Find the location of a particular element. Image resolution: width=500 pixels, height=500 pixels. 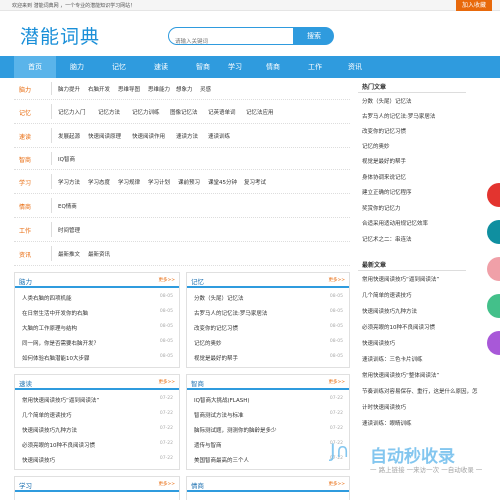

sidebar-link: 改变你的记忆习惯 is located at coordinates (384, 131).